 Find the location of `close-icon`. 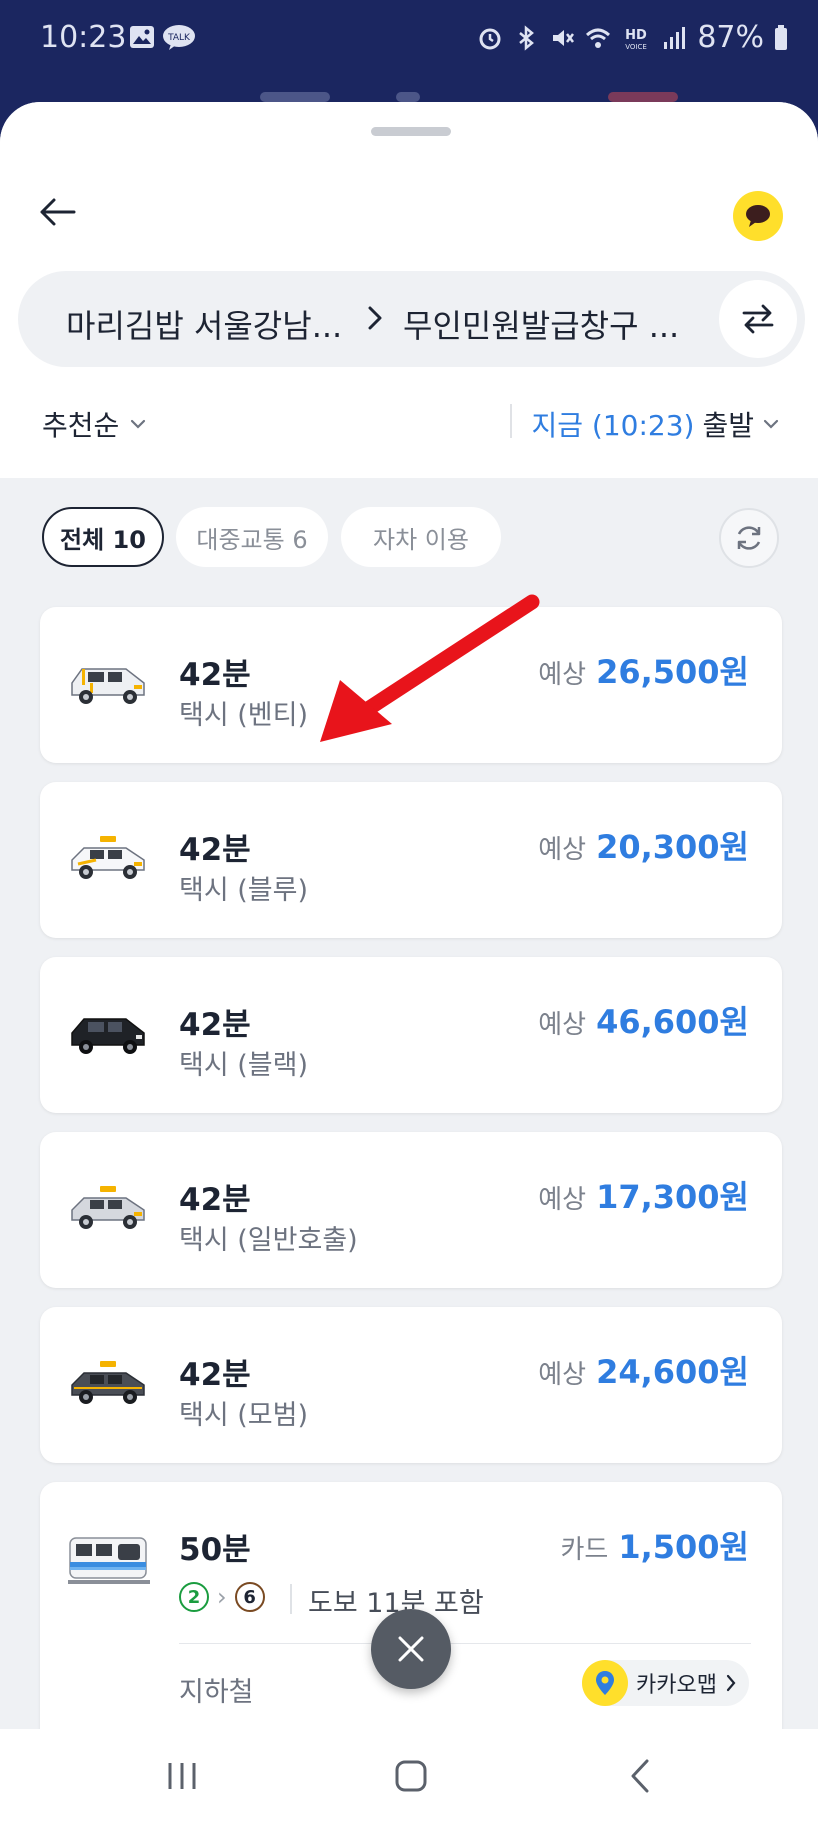

close-icon is located at coordinates (411, 1649).